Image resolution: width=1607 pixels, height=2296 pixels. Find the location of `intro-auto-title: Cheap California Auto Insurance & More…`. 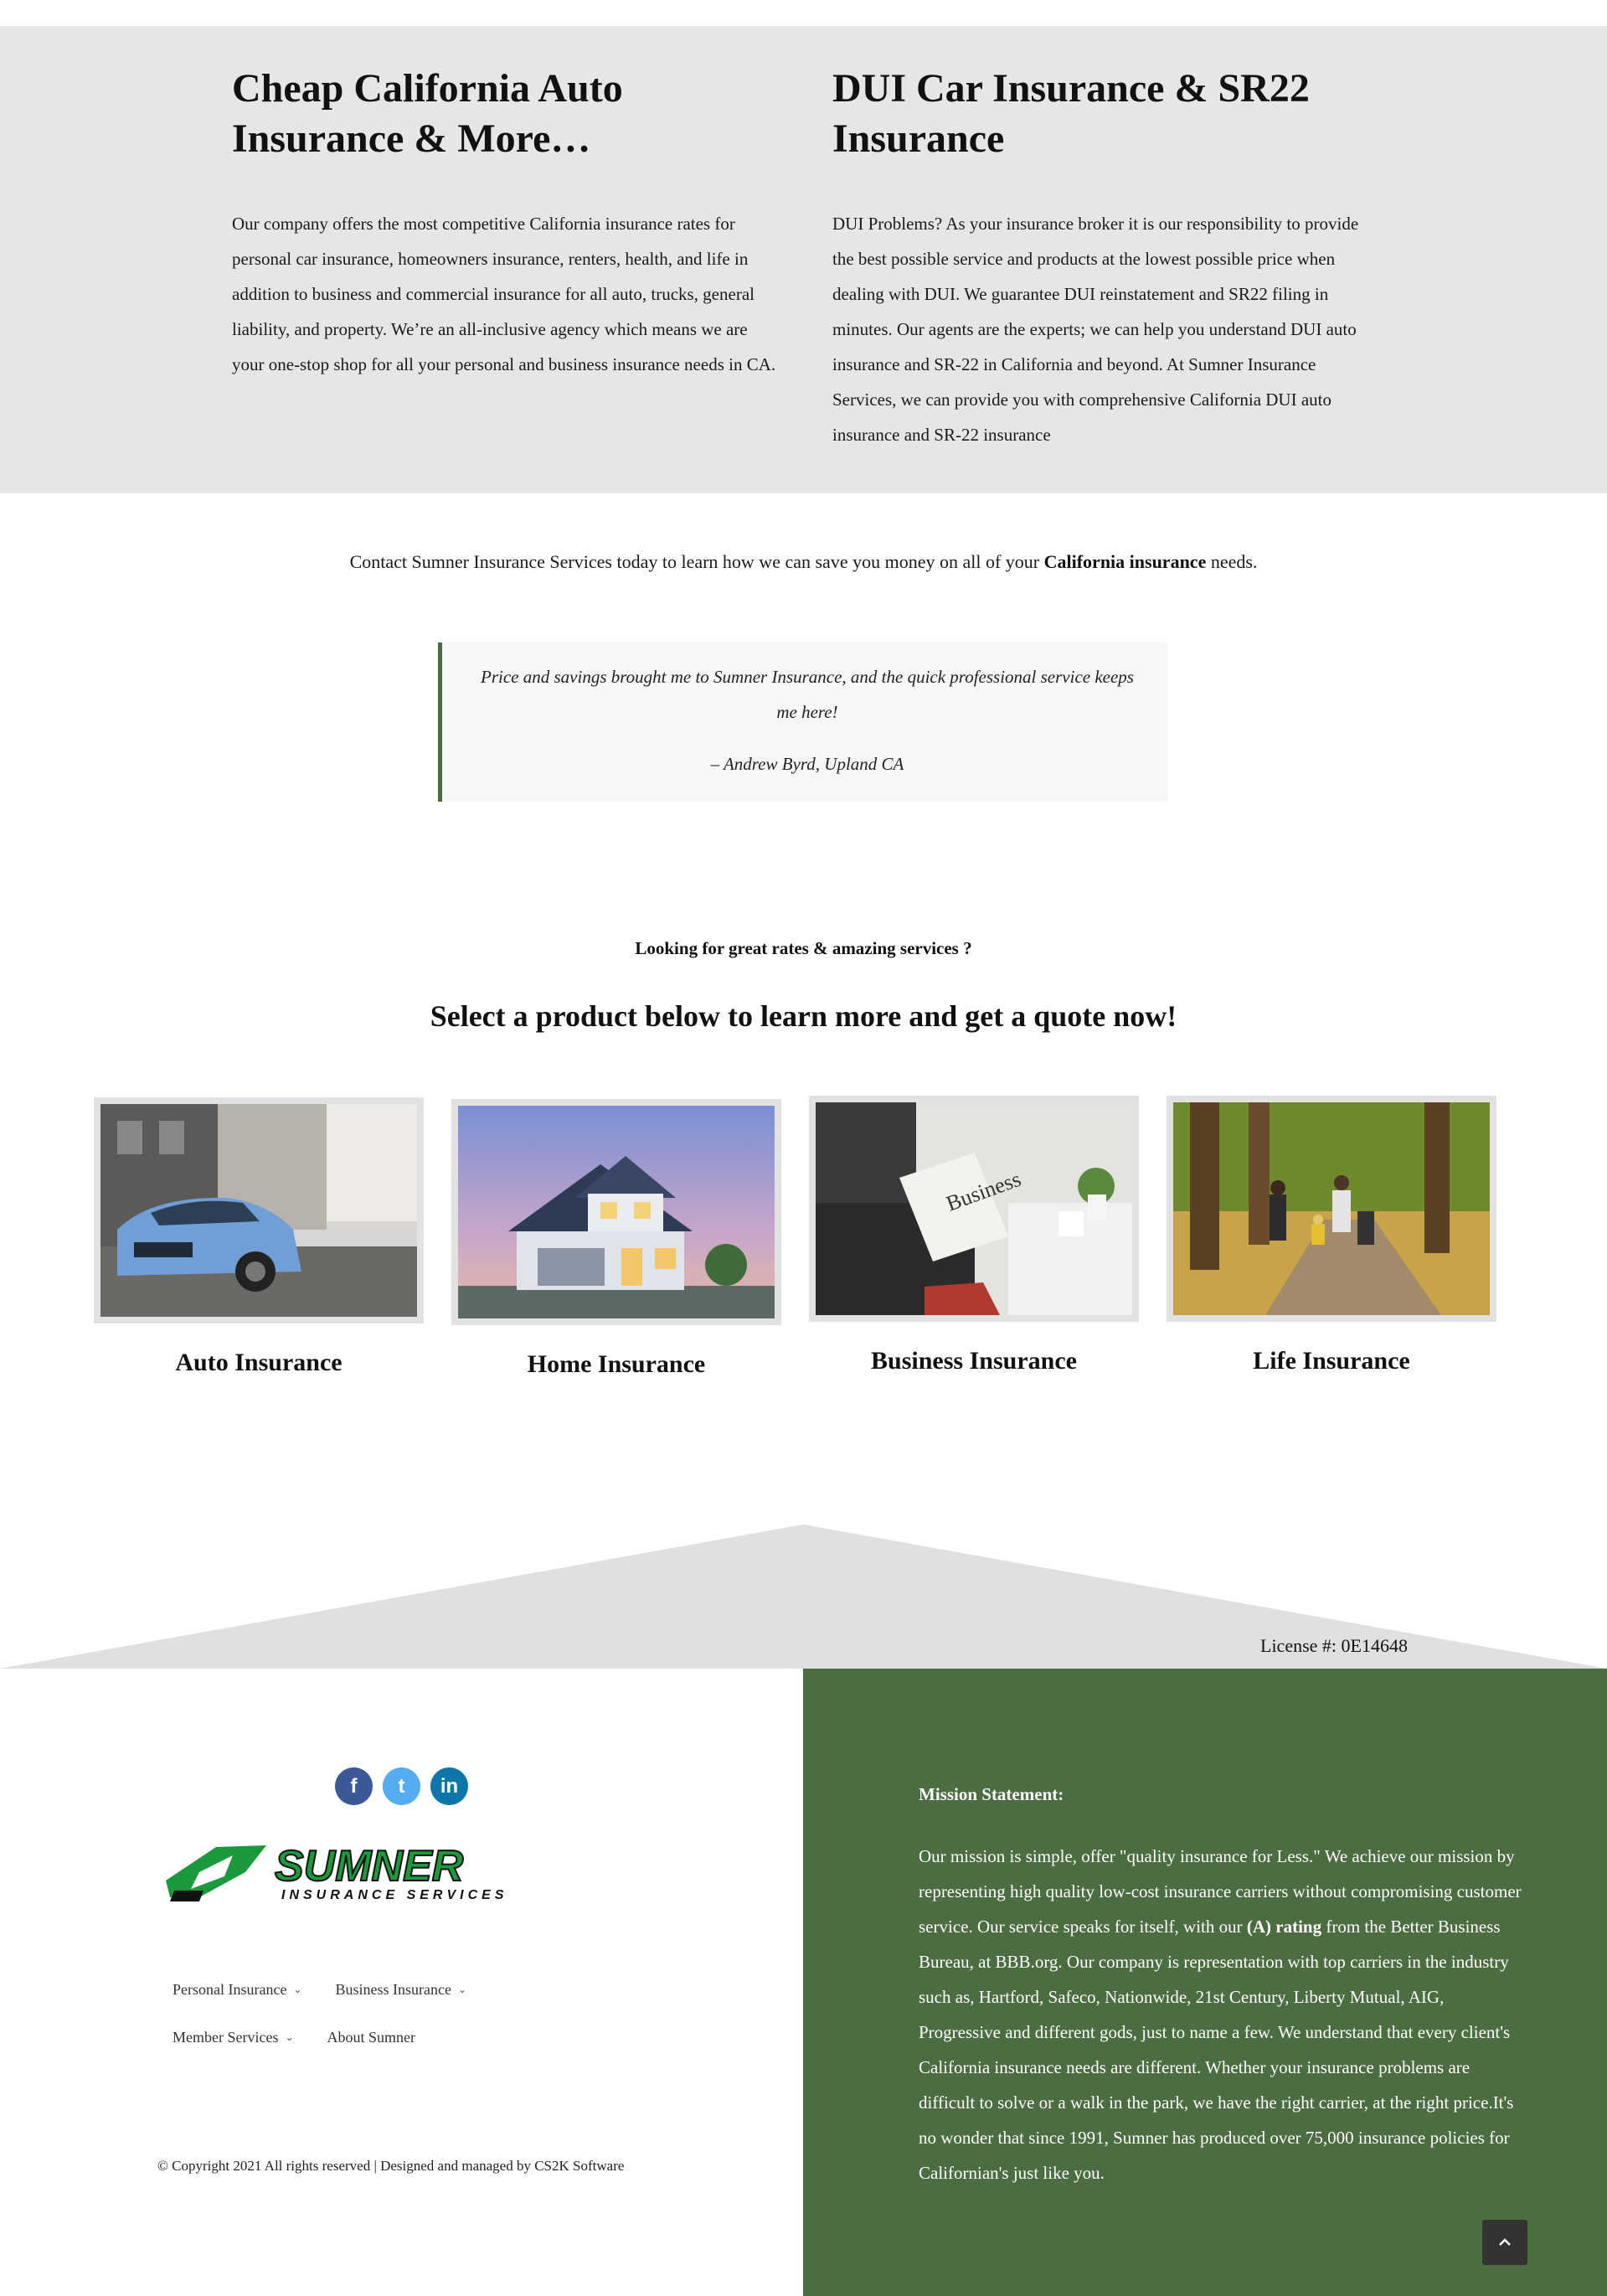

intro-auto-title: Cheap California Auto Insurance & More… is located at coordinates (427, 113).